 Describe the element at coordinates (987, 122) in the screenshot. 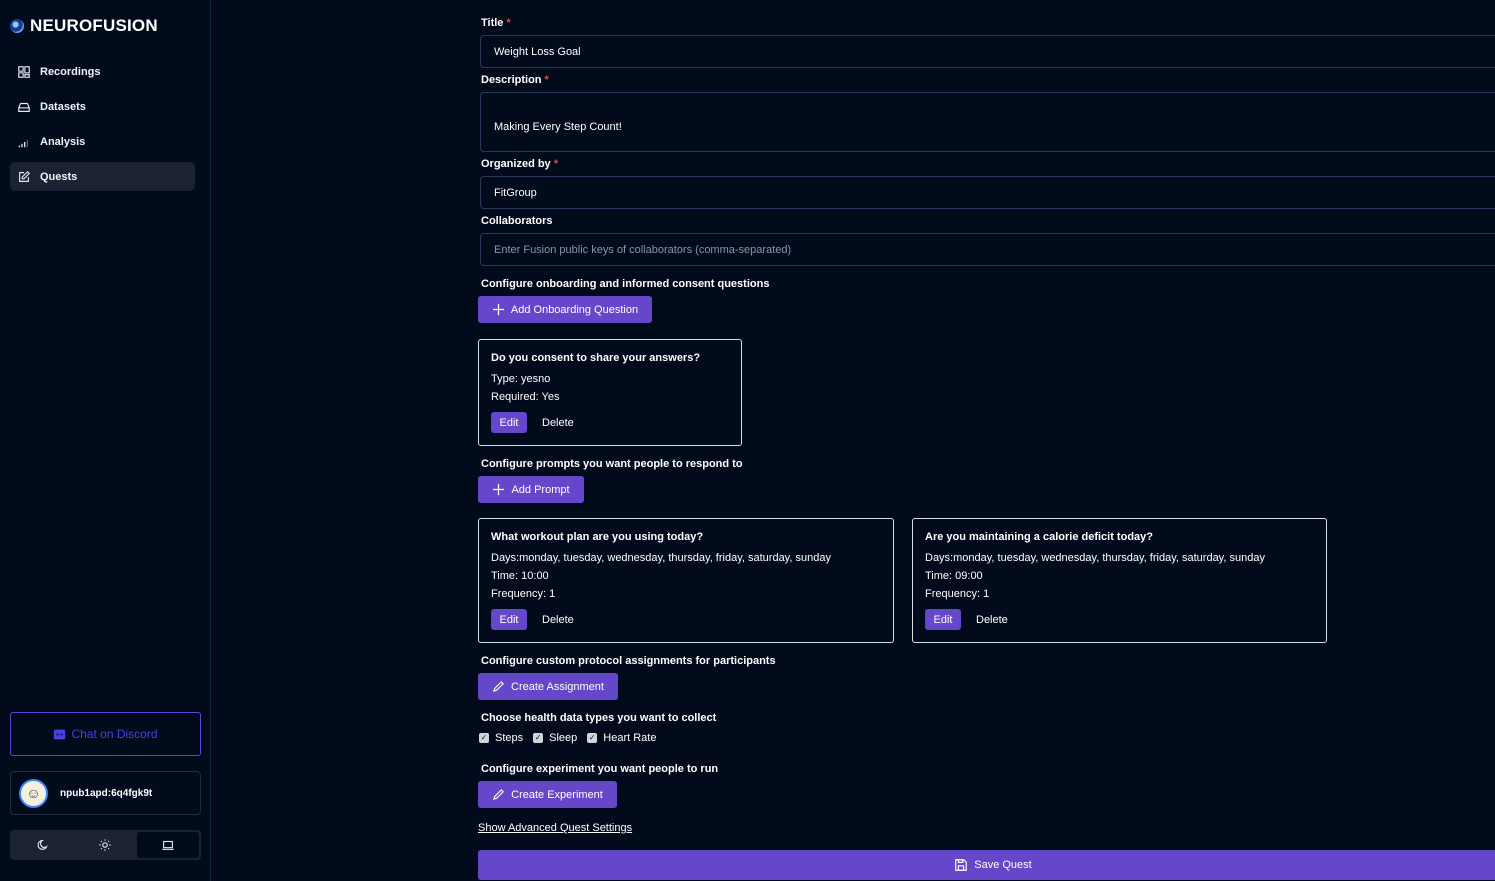

I see `description-textarea: Making Every Step Count!` at that location.